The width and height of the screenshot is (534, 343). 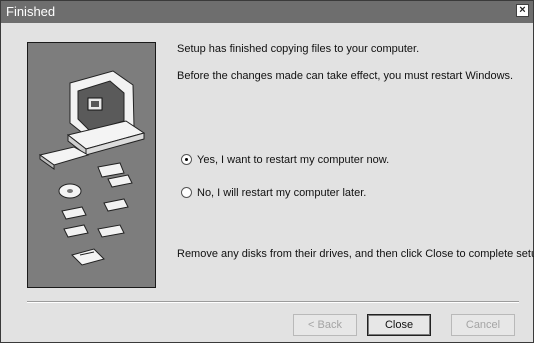 I want to click on close-window-icon: ×, so click(x=522, y=10).